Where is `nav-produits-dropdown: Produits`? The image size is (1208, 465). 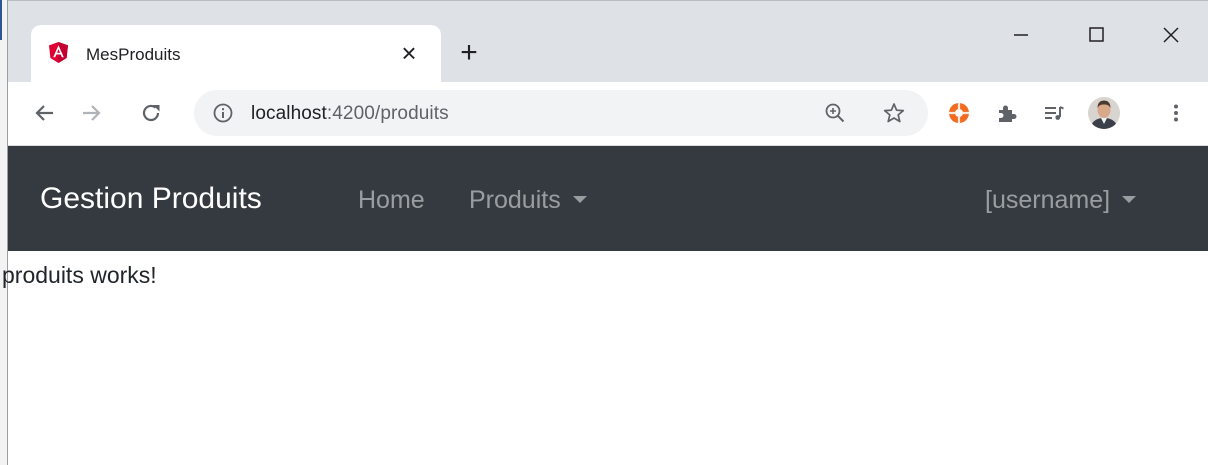 nav-produits-dropdown: Produits is located at coordinates (528, 200).